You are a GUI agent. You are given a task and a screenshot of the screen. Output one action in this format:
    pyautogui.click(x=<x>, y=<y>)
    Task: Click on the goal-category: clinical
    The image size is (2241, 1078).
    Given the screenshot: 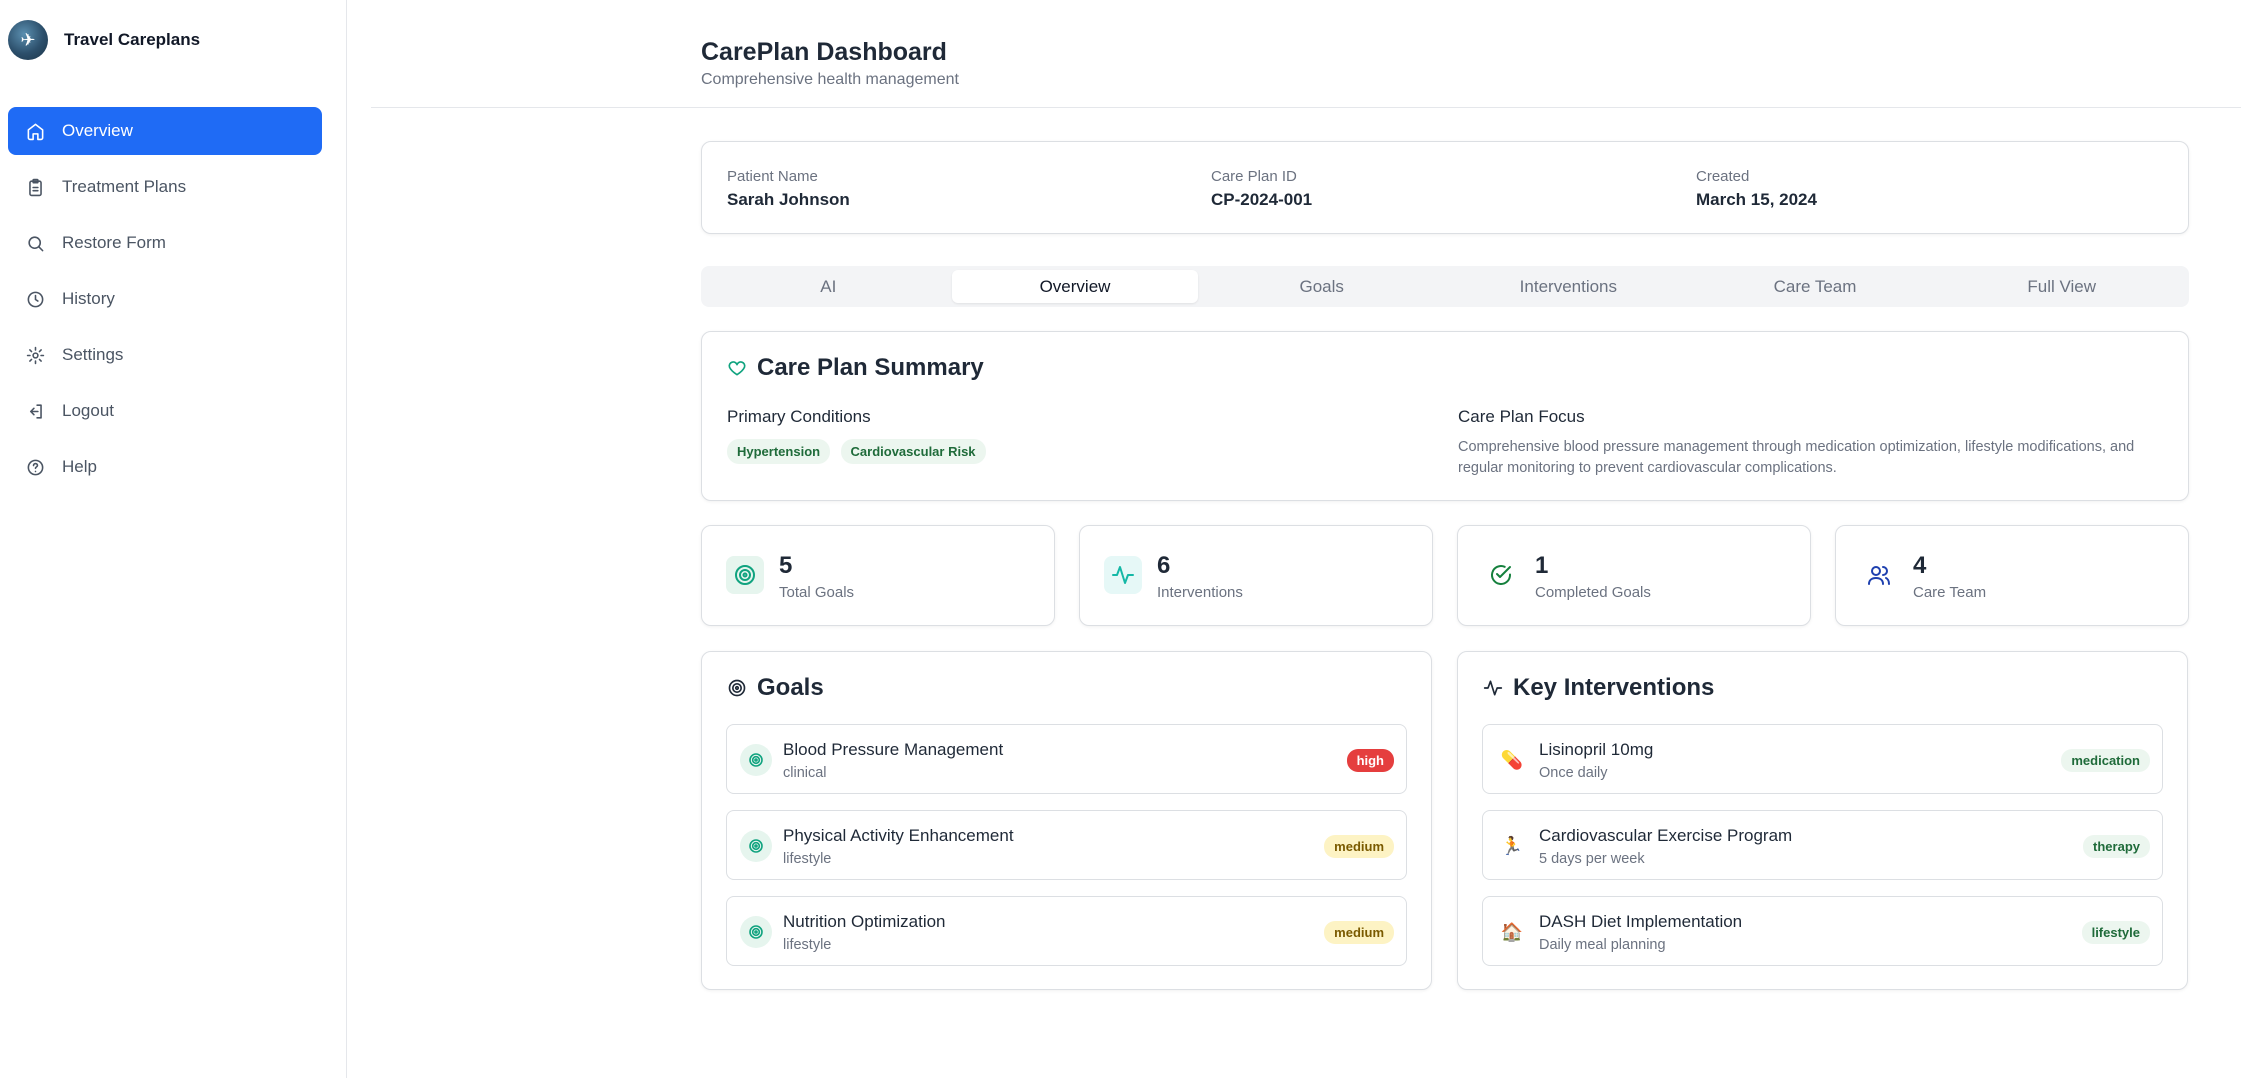 What is the action you would take?
    pyautogui.click(x=805, y=773)
    